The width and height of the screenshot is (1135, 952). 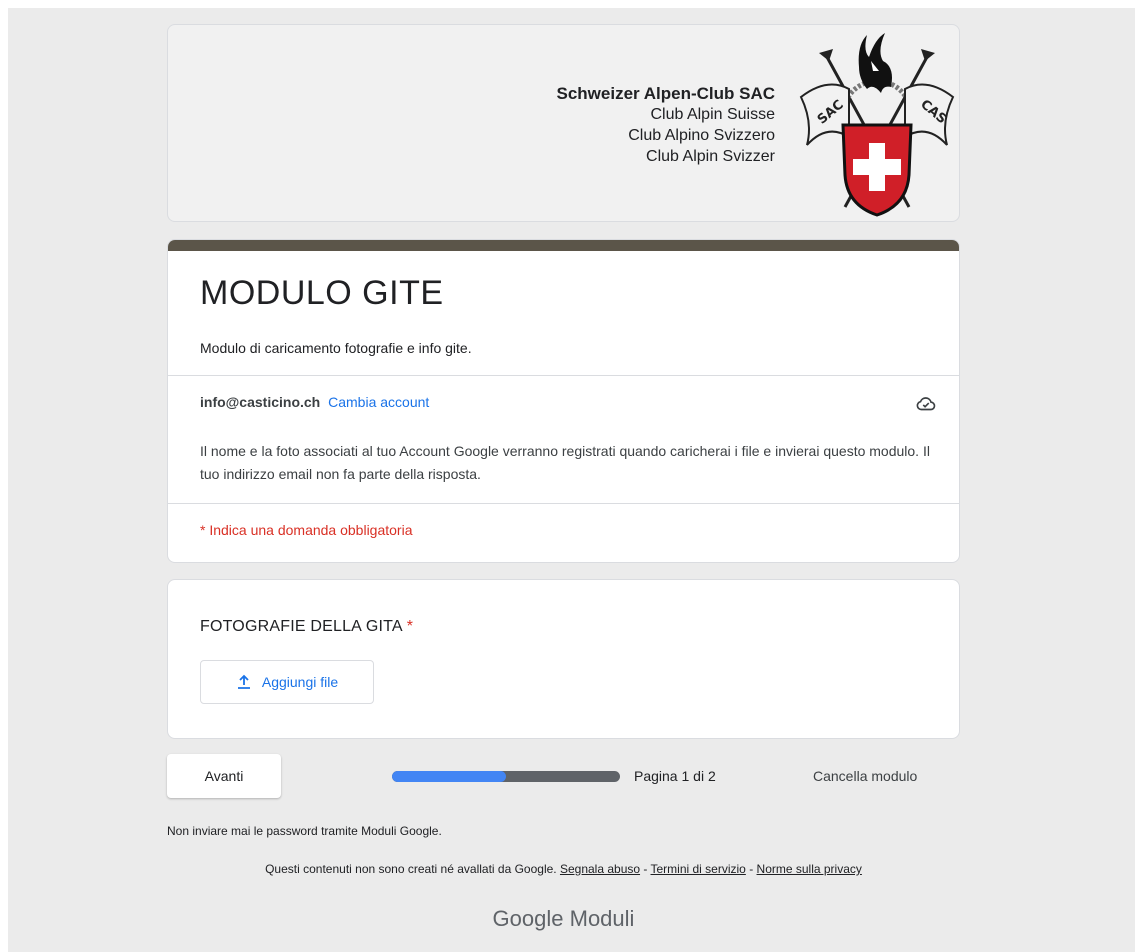 What do you see at coordinates (300, 682) in the screenshot?
I see `add-file-label: Aggiungi file` at bounding box center [300, 682].